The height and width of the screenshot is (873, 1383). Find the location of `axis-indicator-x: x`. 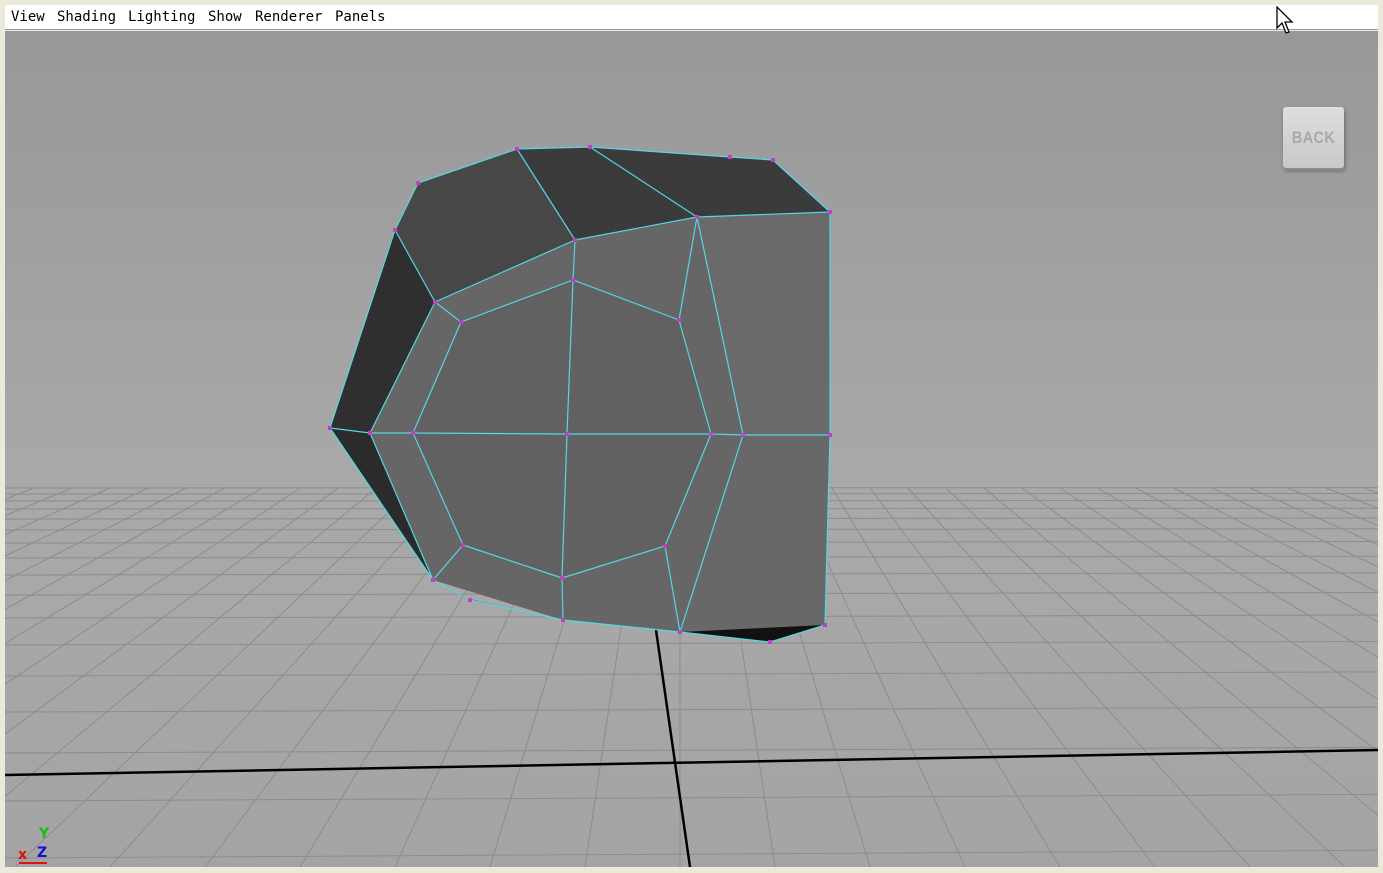

axis-indicator-x: x is located at coordinates (23, 855).